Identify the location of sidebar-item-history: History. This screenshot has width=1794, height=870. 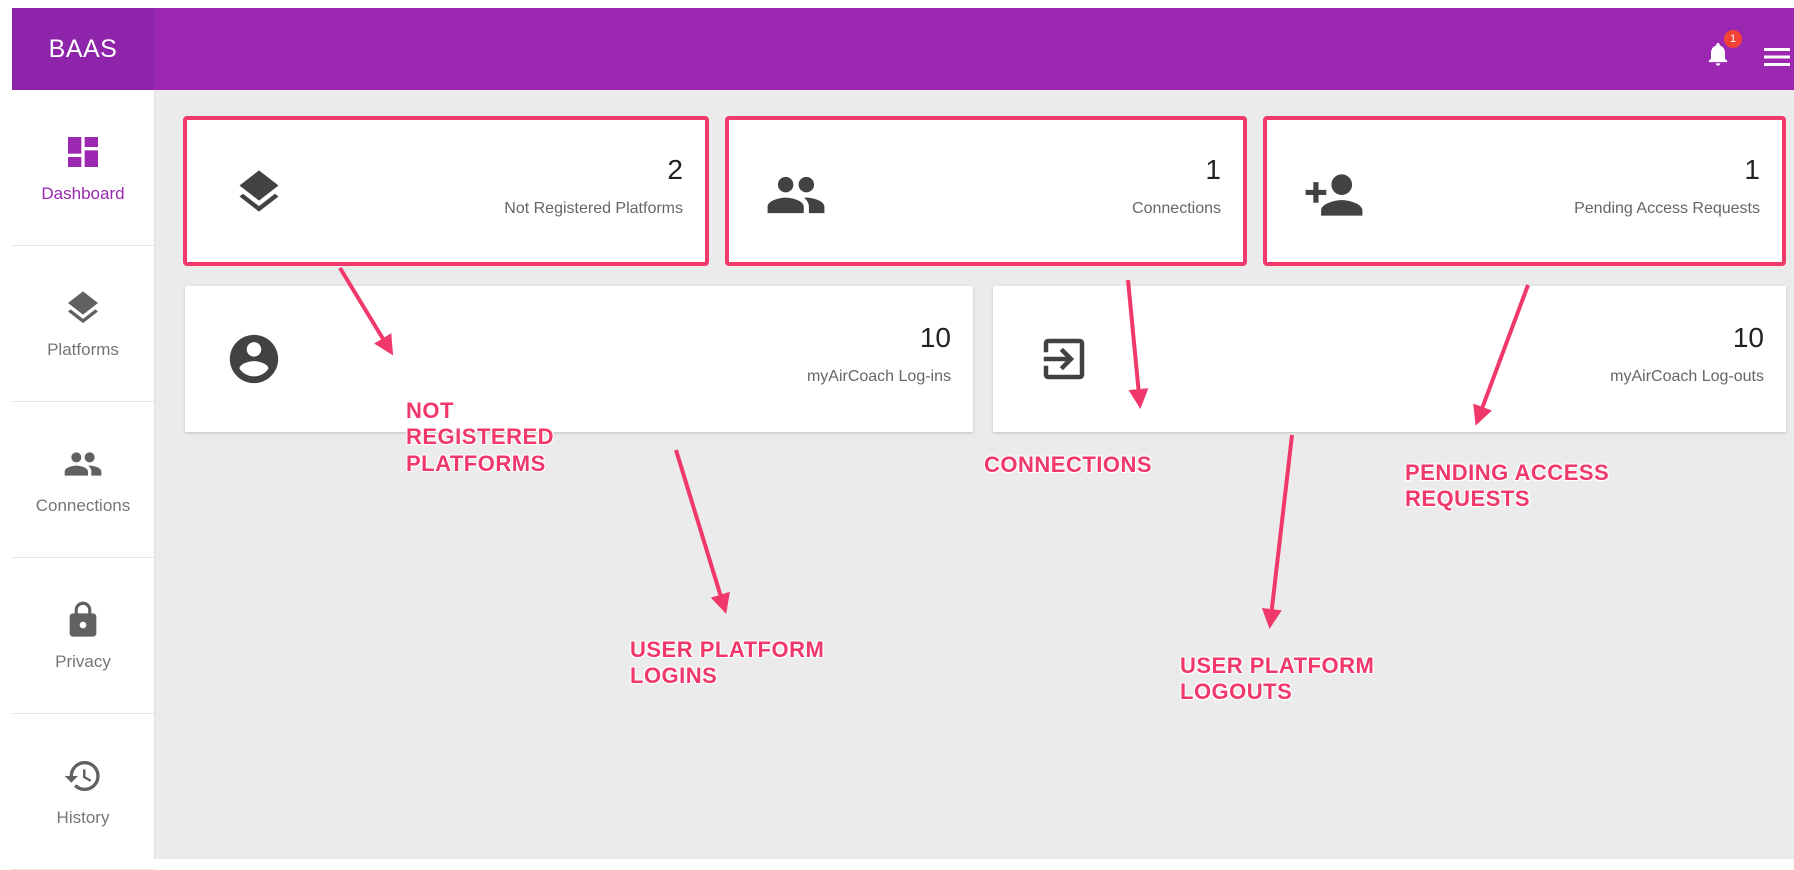
(83, 792).